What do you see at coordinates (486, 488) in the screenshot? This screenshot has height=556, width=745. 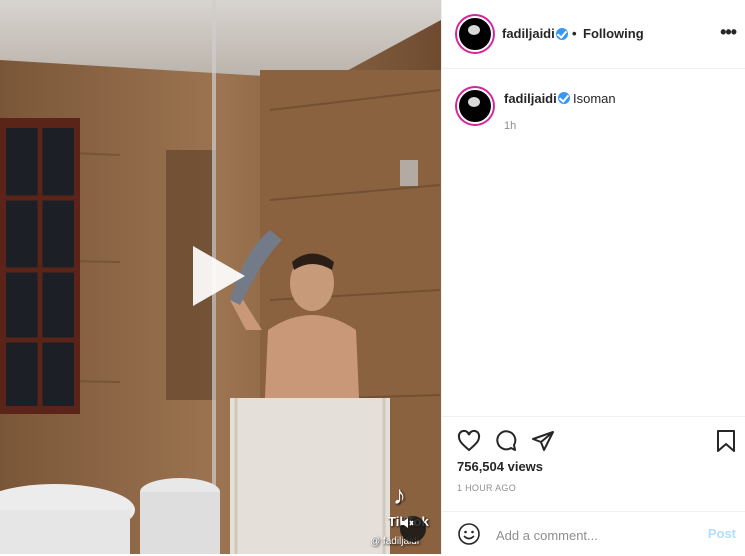 I see `post-timestamp: 1 HOUR AGO` at bounding box center [486, 488].